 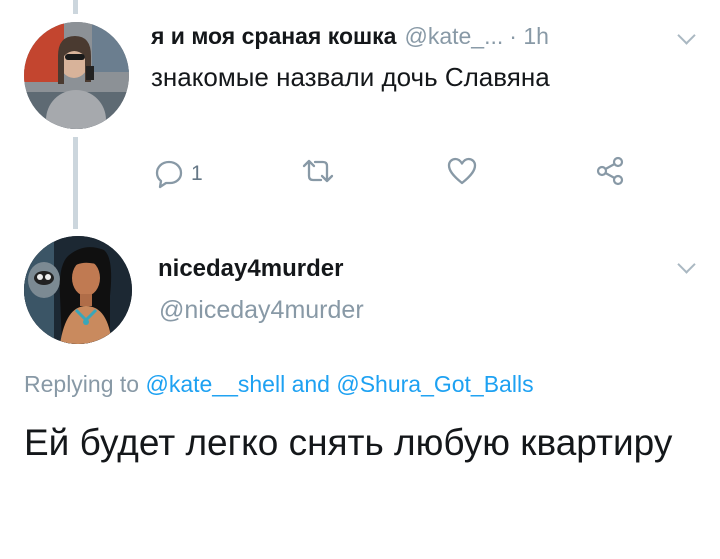 What do you see at coordinates (82, 384) in the screenshot?
I see `replying-label: Replying to` at bounding box center [82, 384].